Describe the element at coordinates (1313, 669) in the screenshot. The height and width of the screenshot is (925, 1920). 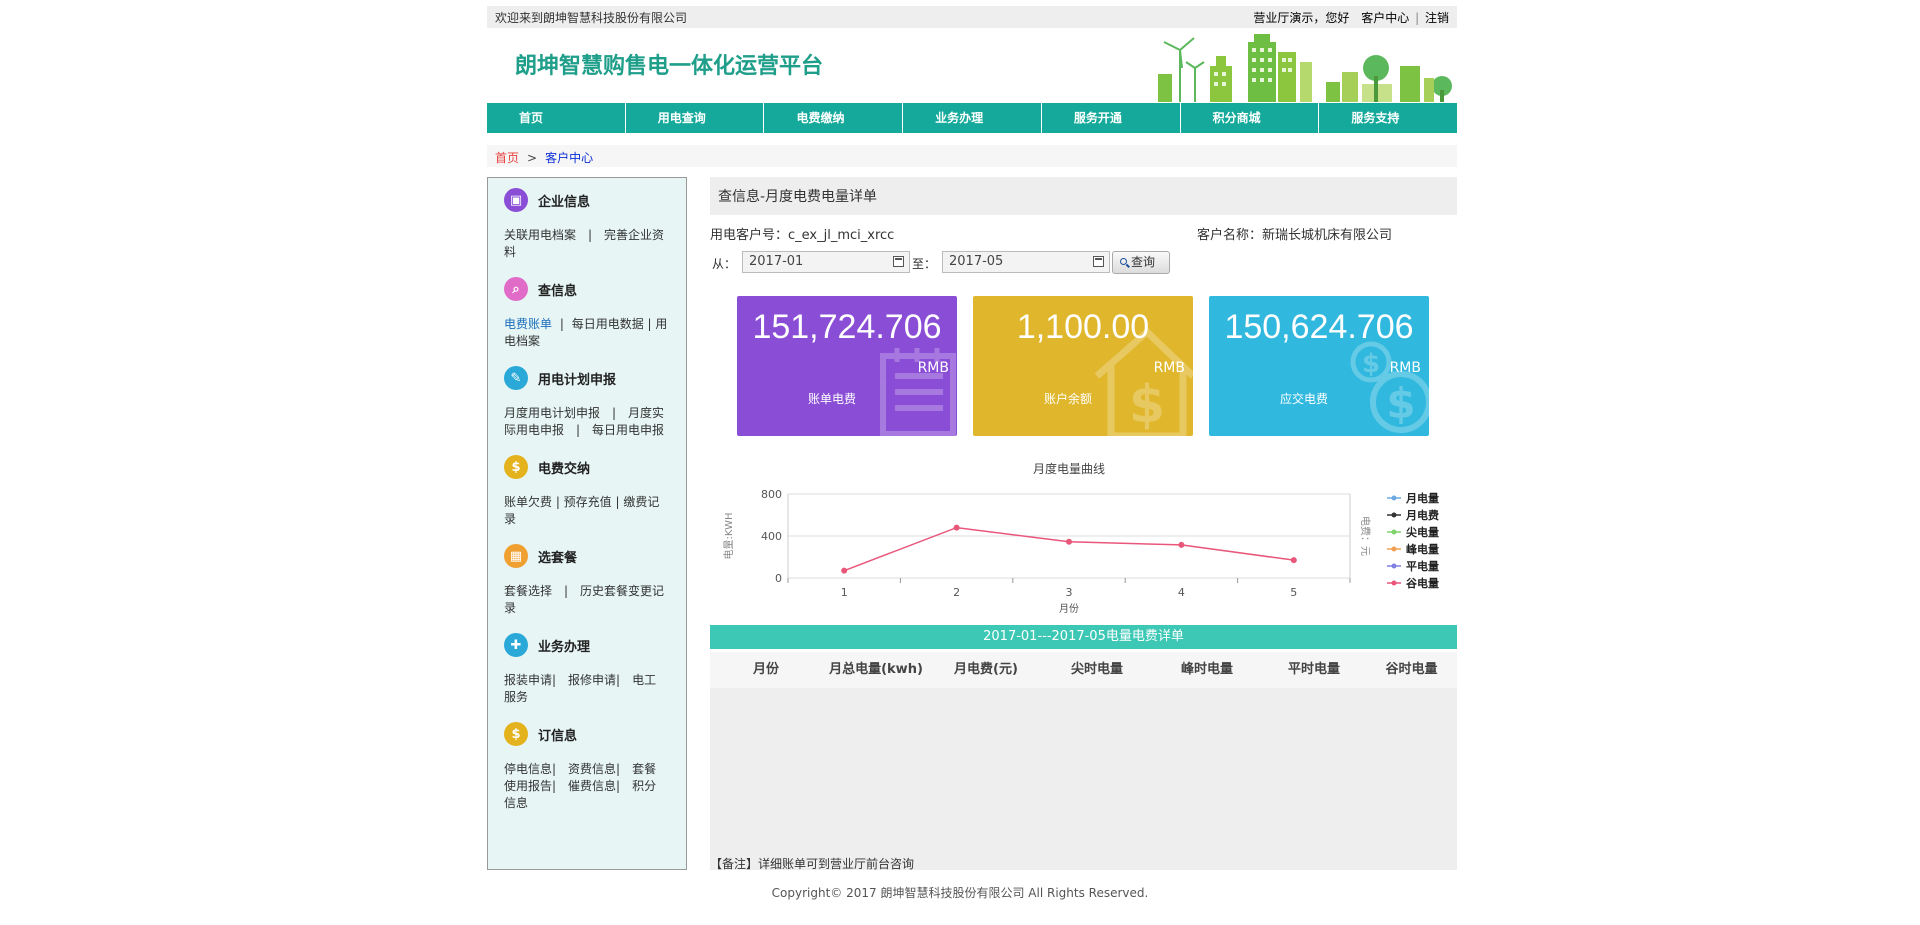
I see `column-header: 平时电量` at that location.